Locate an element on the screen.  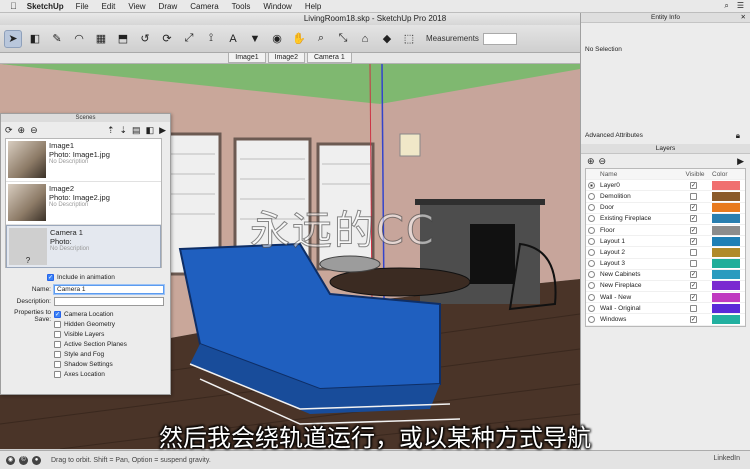
select-icon: ➤ is located at coordinates (13, 38).